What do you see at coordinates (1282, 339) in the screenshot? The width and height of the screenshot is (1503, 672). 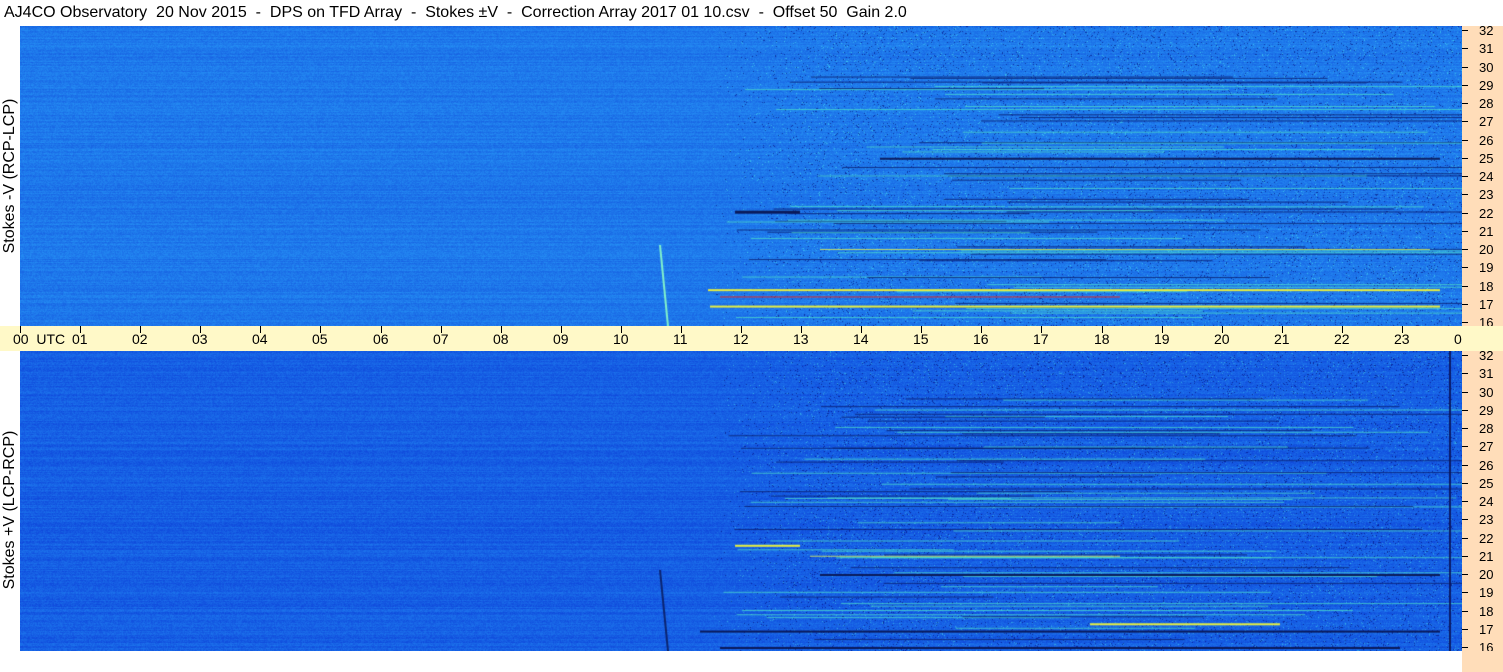 I see `time-tick-label: 21` at bounding box center [1282, 339].